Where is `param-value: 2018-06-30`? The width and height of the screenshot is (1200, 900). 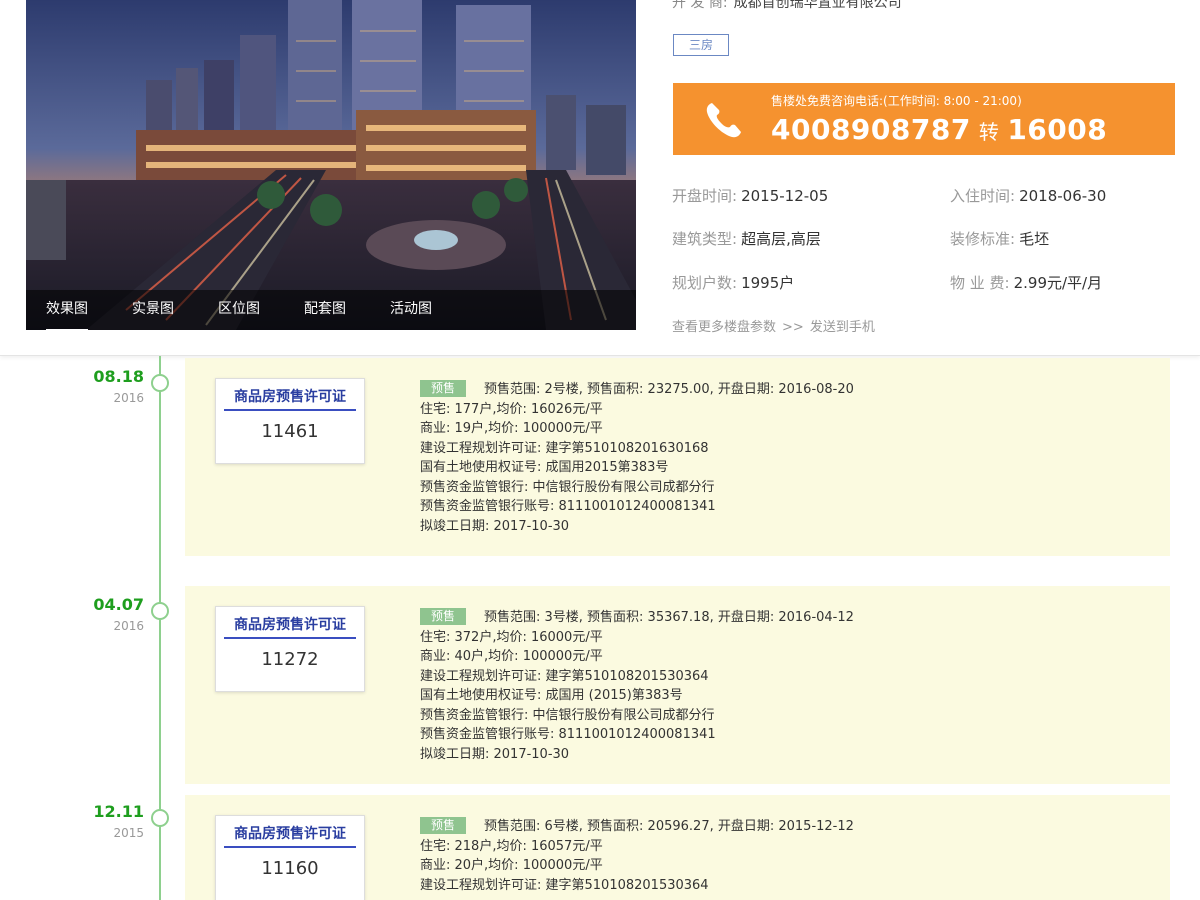 param-value: 2018-06-30 is located at coordinates (1063, 196).